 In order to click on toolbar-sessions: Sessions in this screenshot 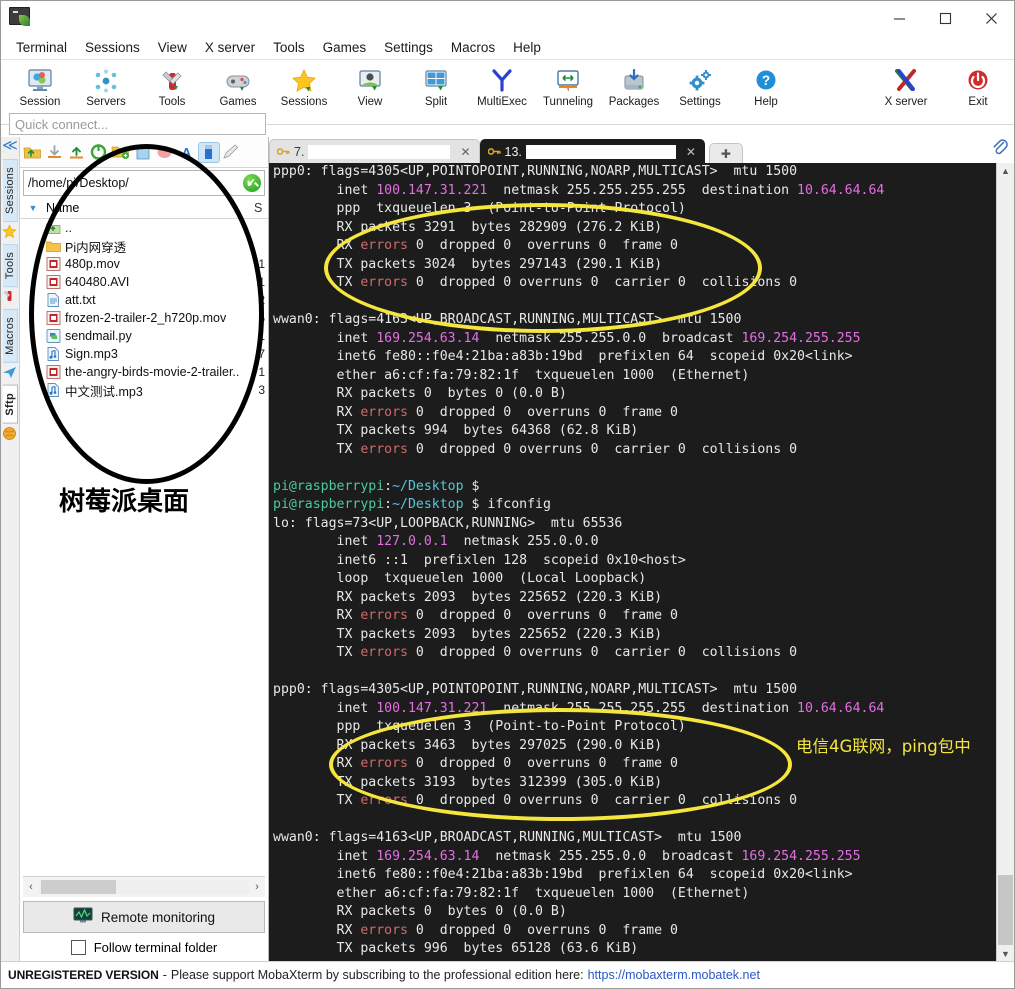, I will do `click(304, 86)`.